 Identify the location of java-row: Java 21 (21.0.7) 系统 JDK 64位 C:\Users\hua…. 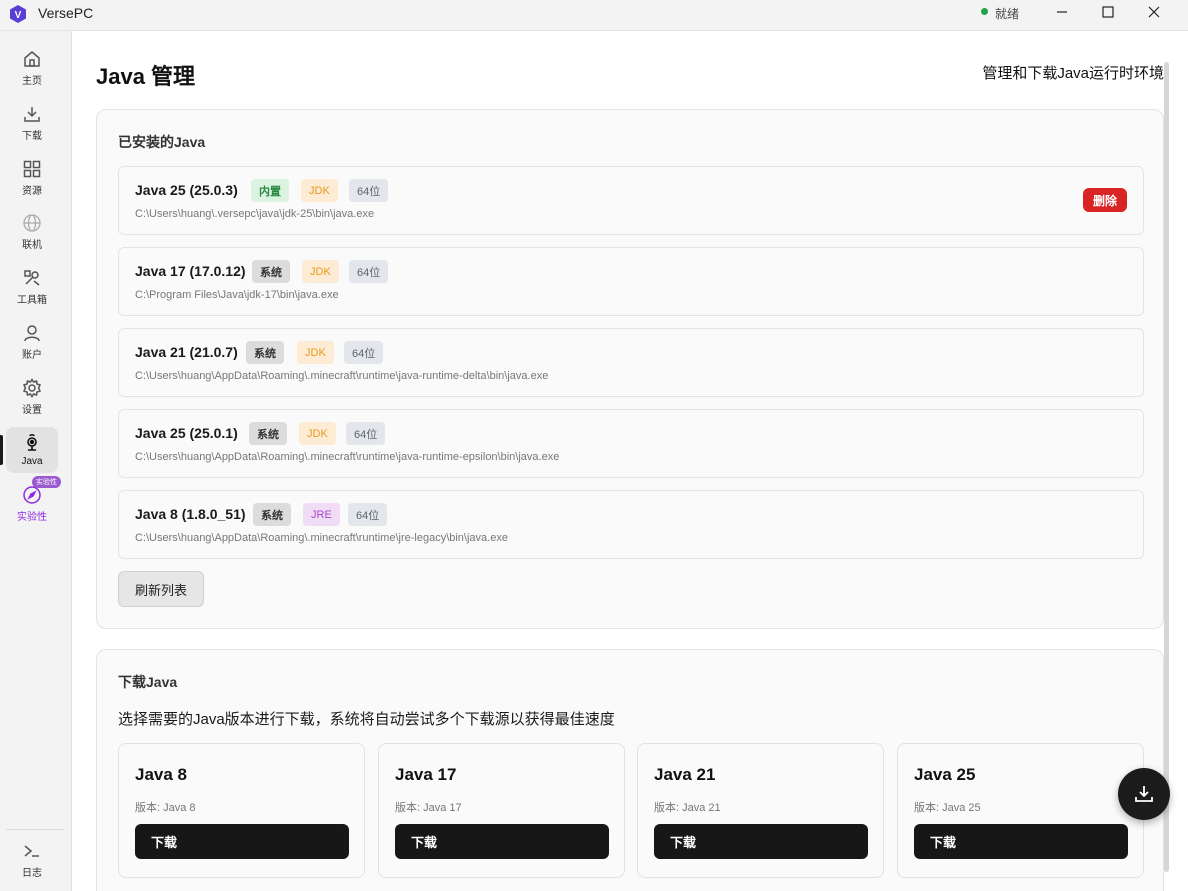
(631, 362).